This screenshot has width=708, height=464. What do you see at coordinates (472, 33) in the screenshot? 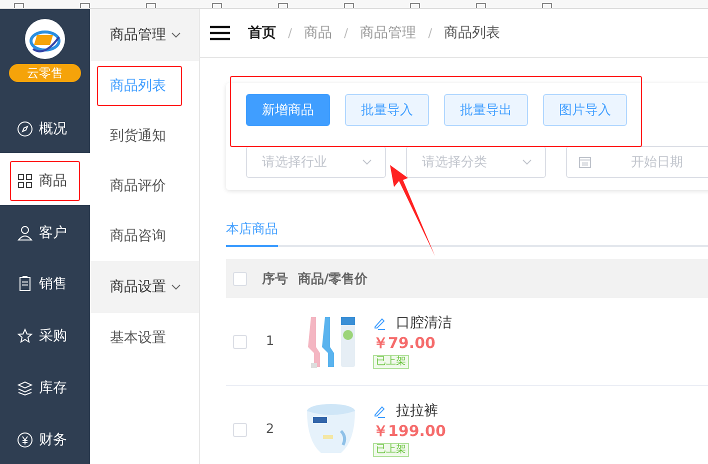
I see `breadcrumb-item: 商品列表` at bounding box center [472, 33].